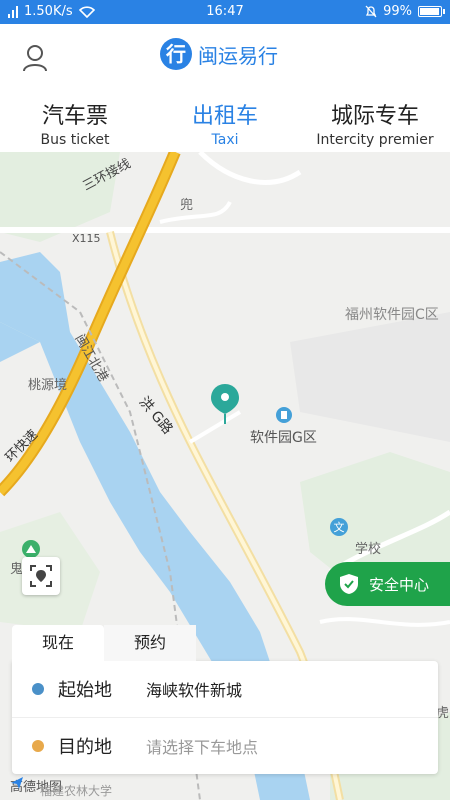  What do you see at coordinates (368, 549) in the screenshot?
I see `map-label-school: 学校` at bounding box center [368, 549].